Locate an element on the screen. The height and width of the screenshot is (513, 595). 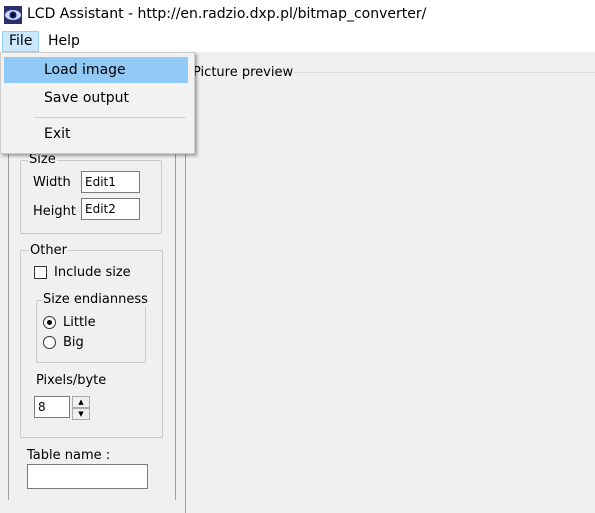
table-name-label: Table name : is located at coordinates (69, 455).